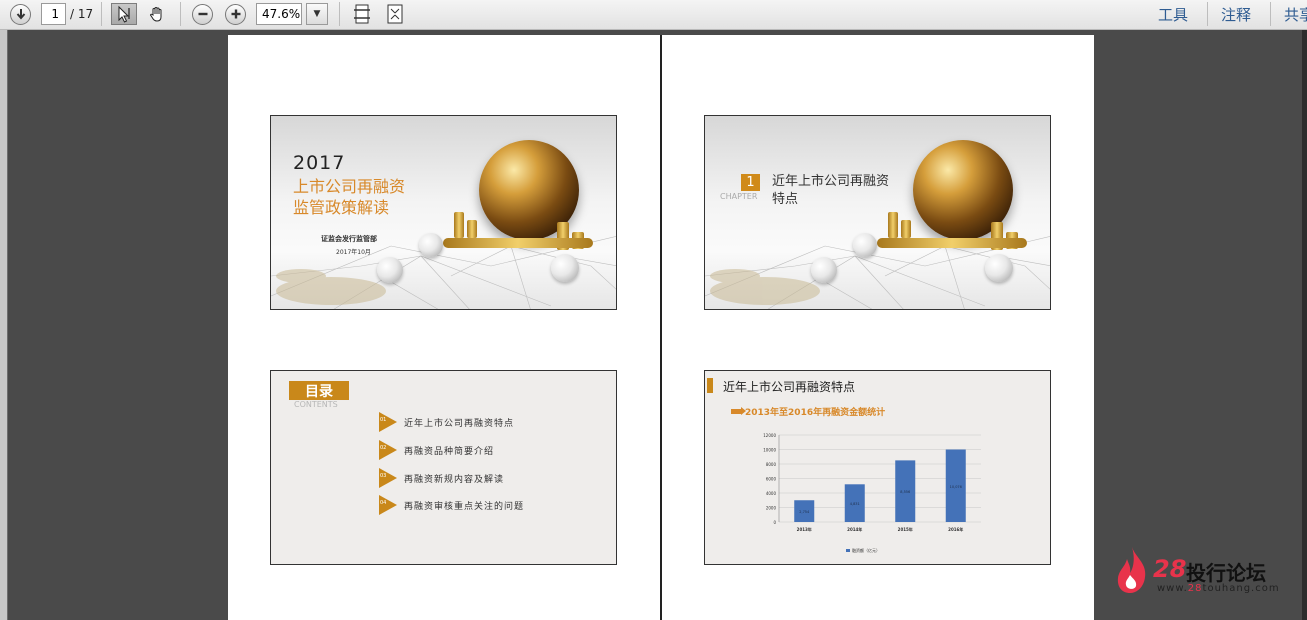  I want to click on chevron-down-icon: ▼, so click(317, 14).